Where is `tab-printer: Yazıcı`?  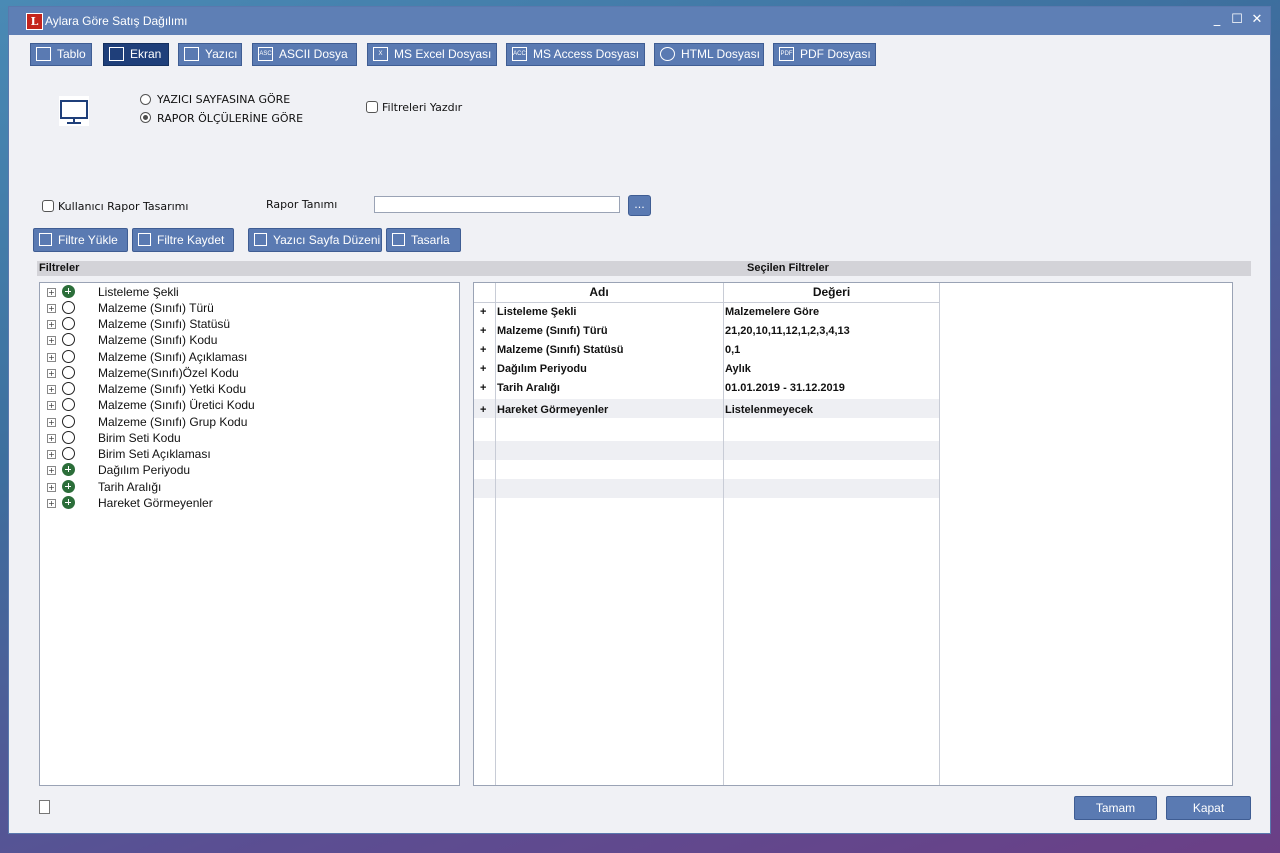
tab-printer: Yazıcı is located at coordinates (210, 54).